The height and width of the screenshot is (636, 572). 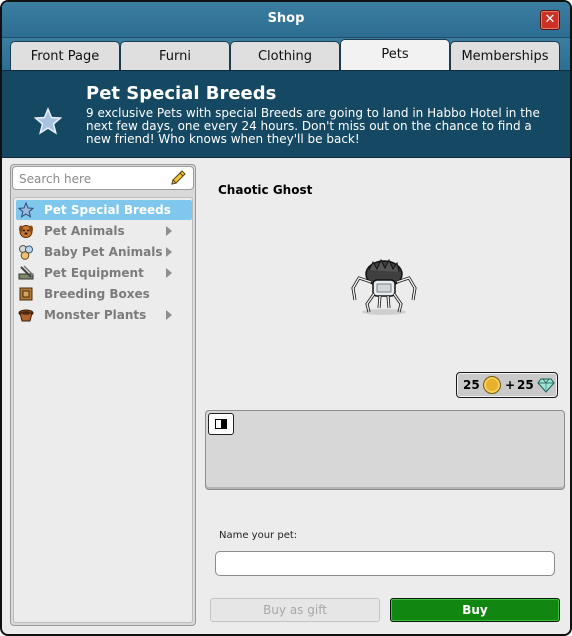 I want to click on search-box, so click(x=103, y=178).